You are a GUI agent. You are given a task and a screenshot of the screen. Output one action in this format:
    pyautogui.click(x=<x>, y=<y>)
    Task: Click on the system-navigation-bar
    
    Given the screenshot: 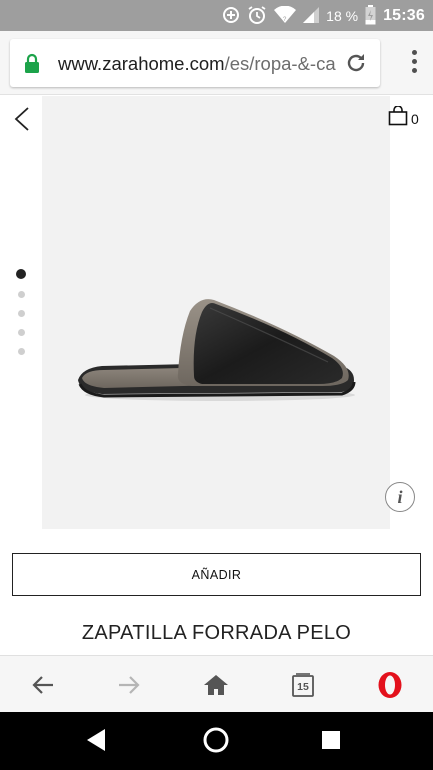 What is the action you would take?
    pyautogui.click(x=216, y=741)
    